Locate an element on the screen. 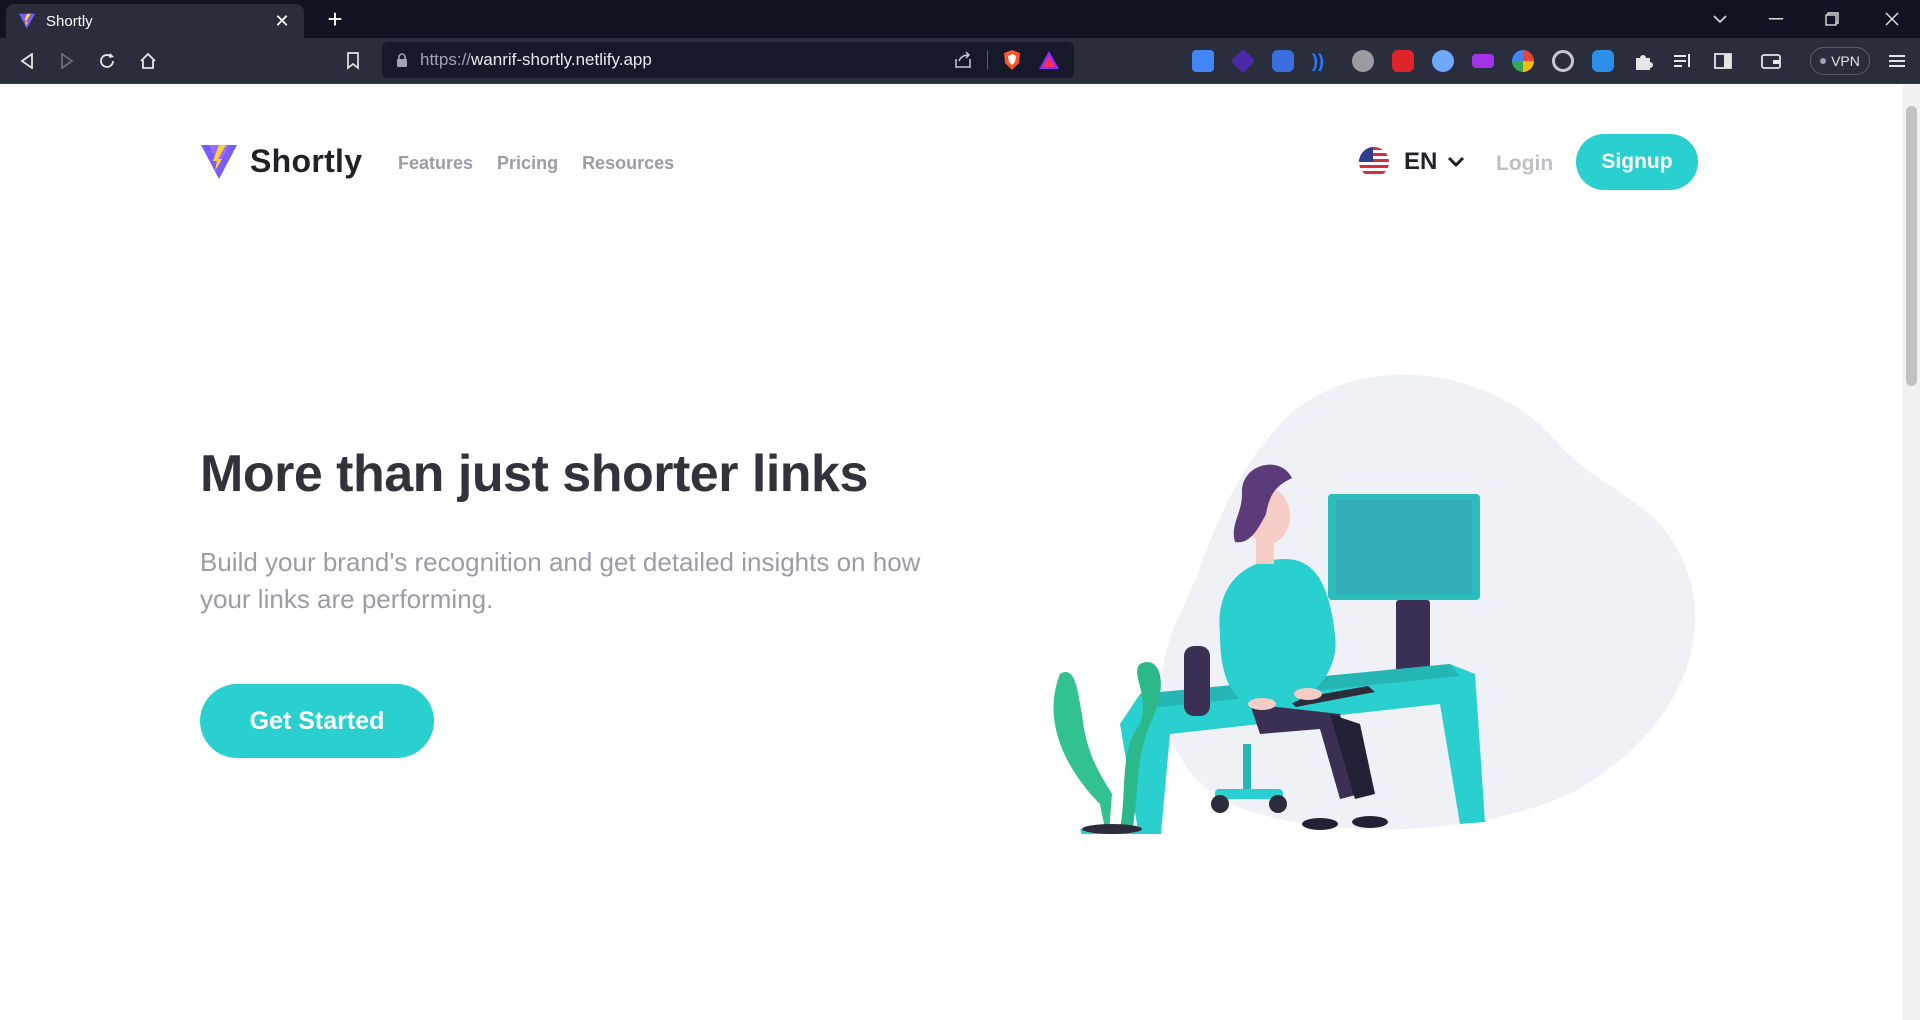 The width and height of the screenshot is (1920, 1020). vpn-button: VPN is located at coordinates (1840, 61).